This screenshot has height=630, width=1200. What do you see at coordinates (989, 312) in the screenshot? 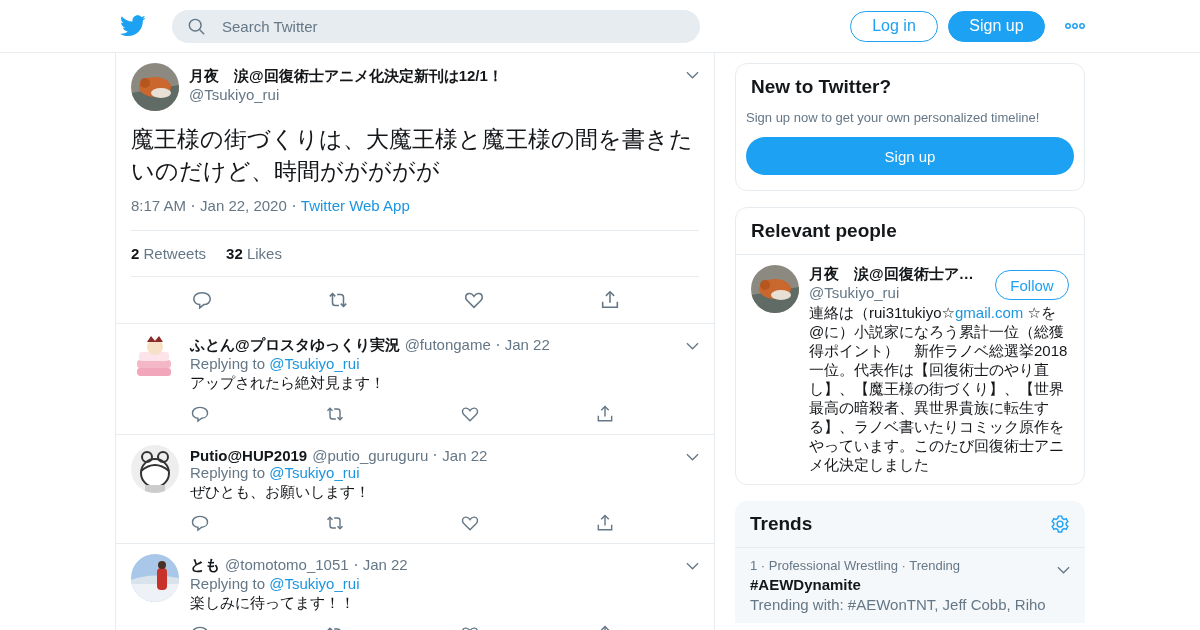
I see `email-link: gmail.com` at bounding box center [989, 312].